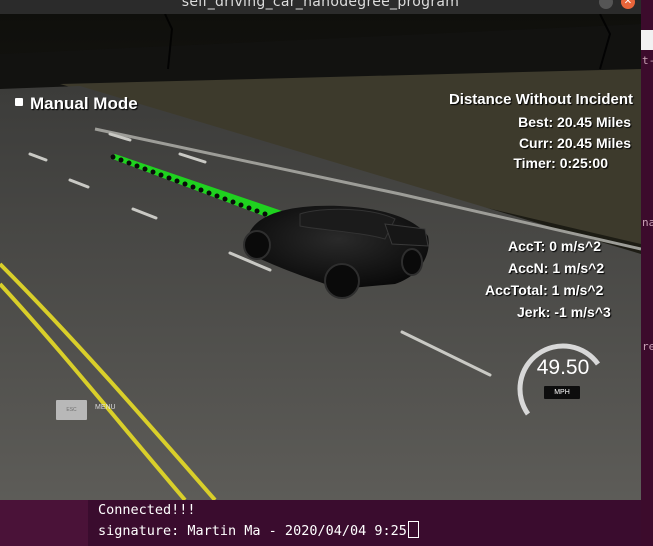 Image resolution: width=653 pixels, height=546 pixels. I want to click on terminal-cursor, so click(413, 529).